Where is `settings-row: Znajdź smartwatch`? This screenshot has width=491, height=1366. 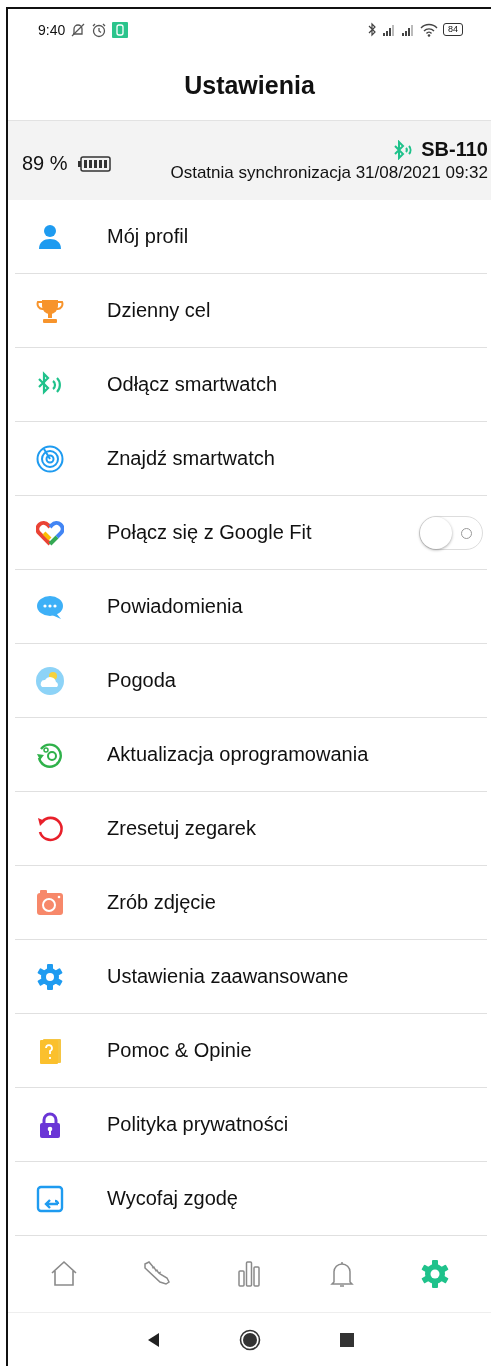
settings-row: Znajdź smartwatch is located at coordinates (251, 459).